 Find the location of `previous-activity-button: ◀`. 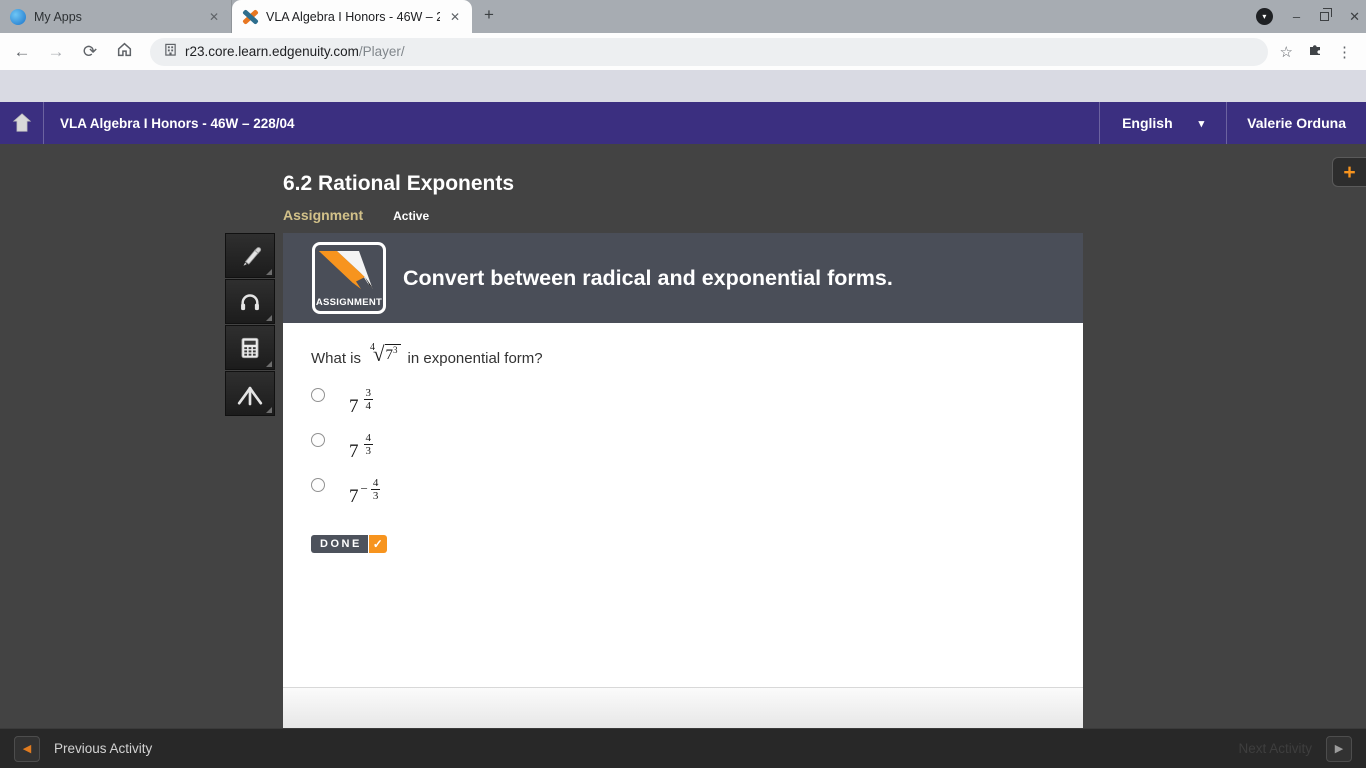

previous-activity-button: ◀ is located at coordinates (27, 748).